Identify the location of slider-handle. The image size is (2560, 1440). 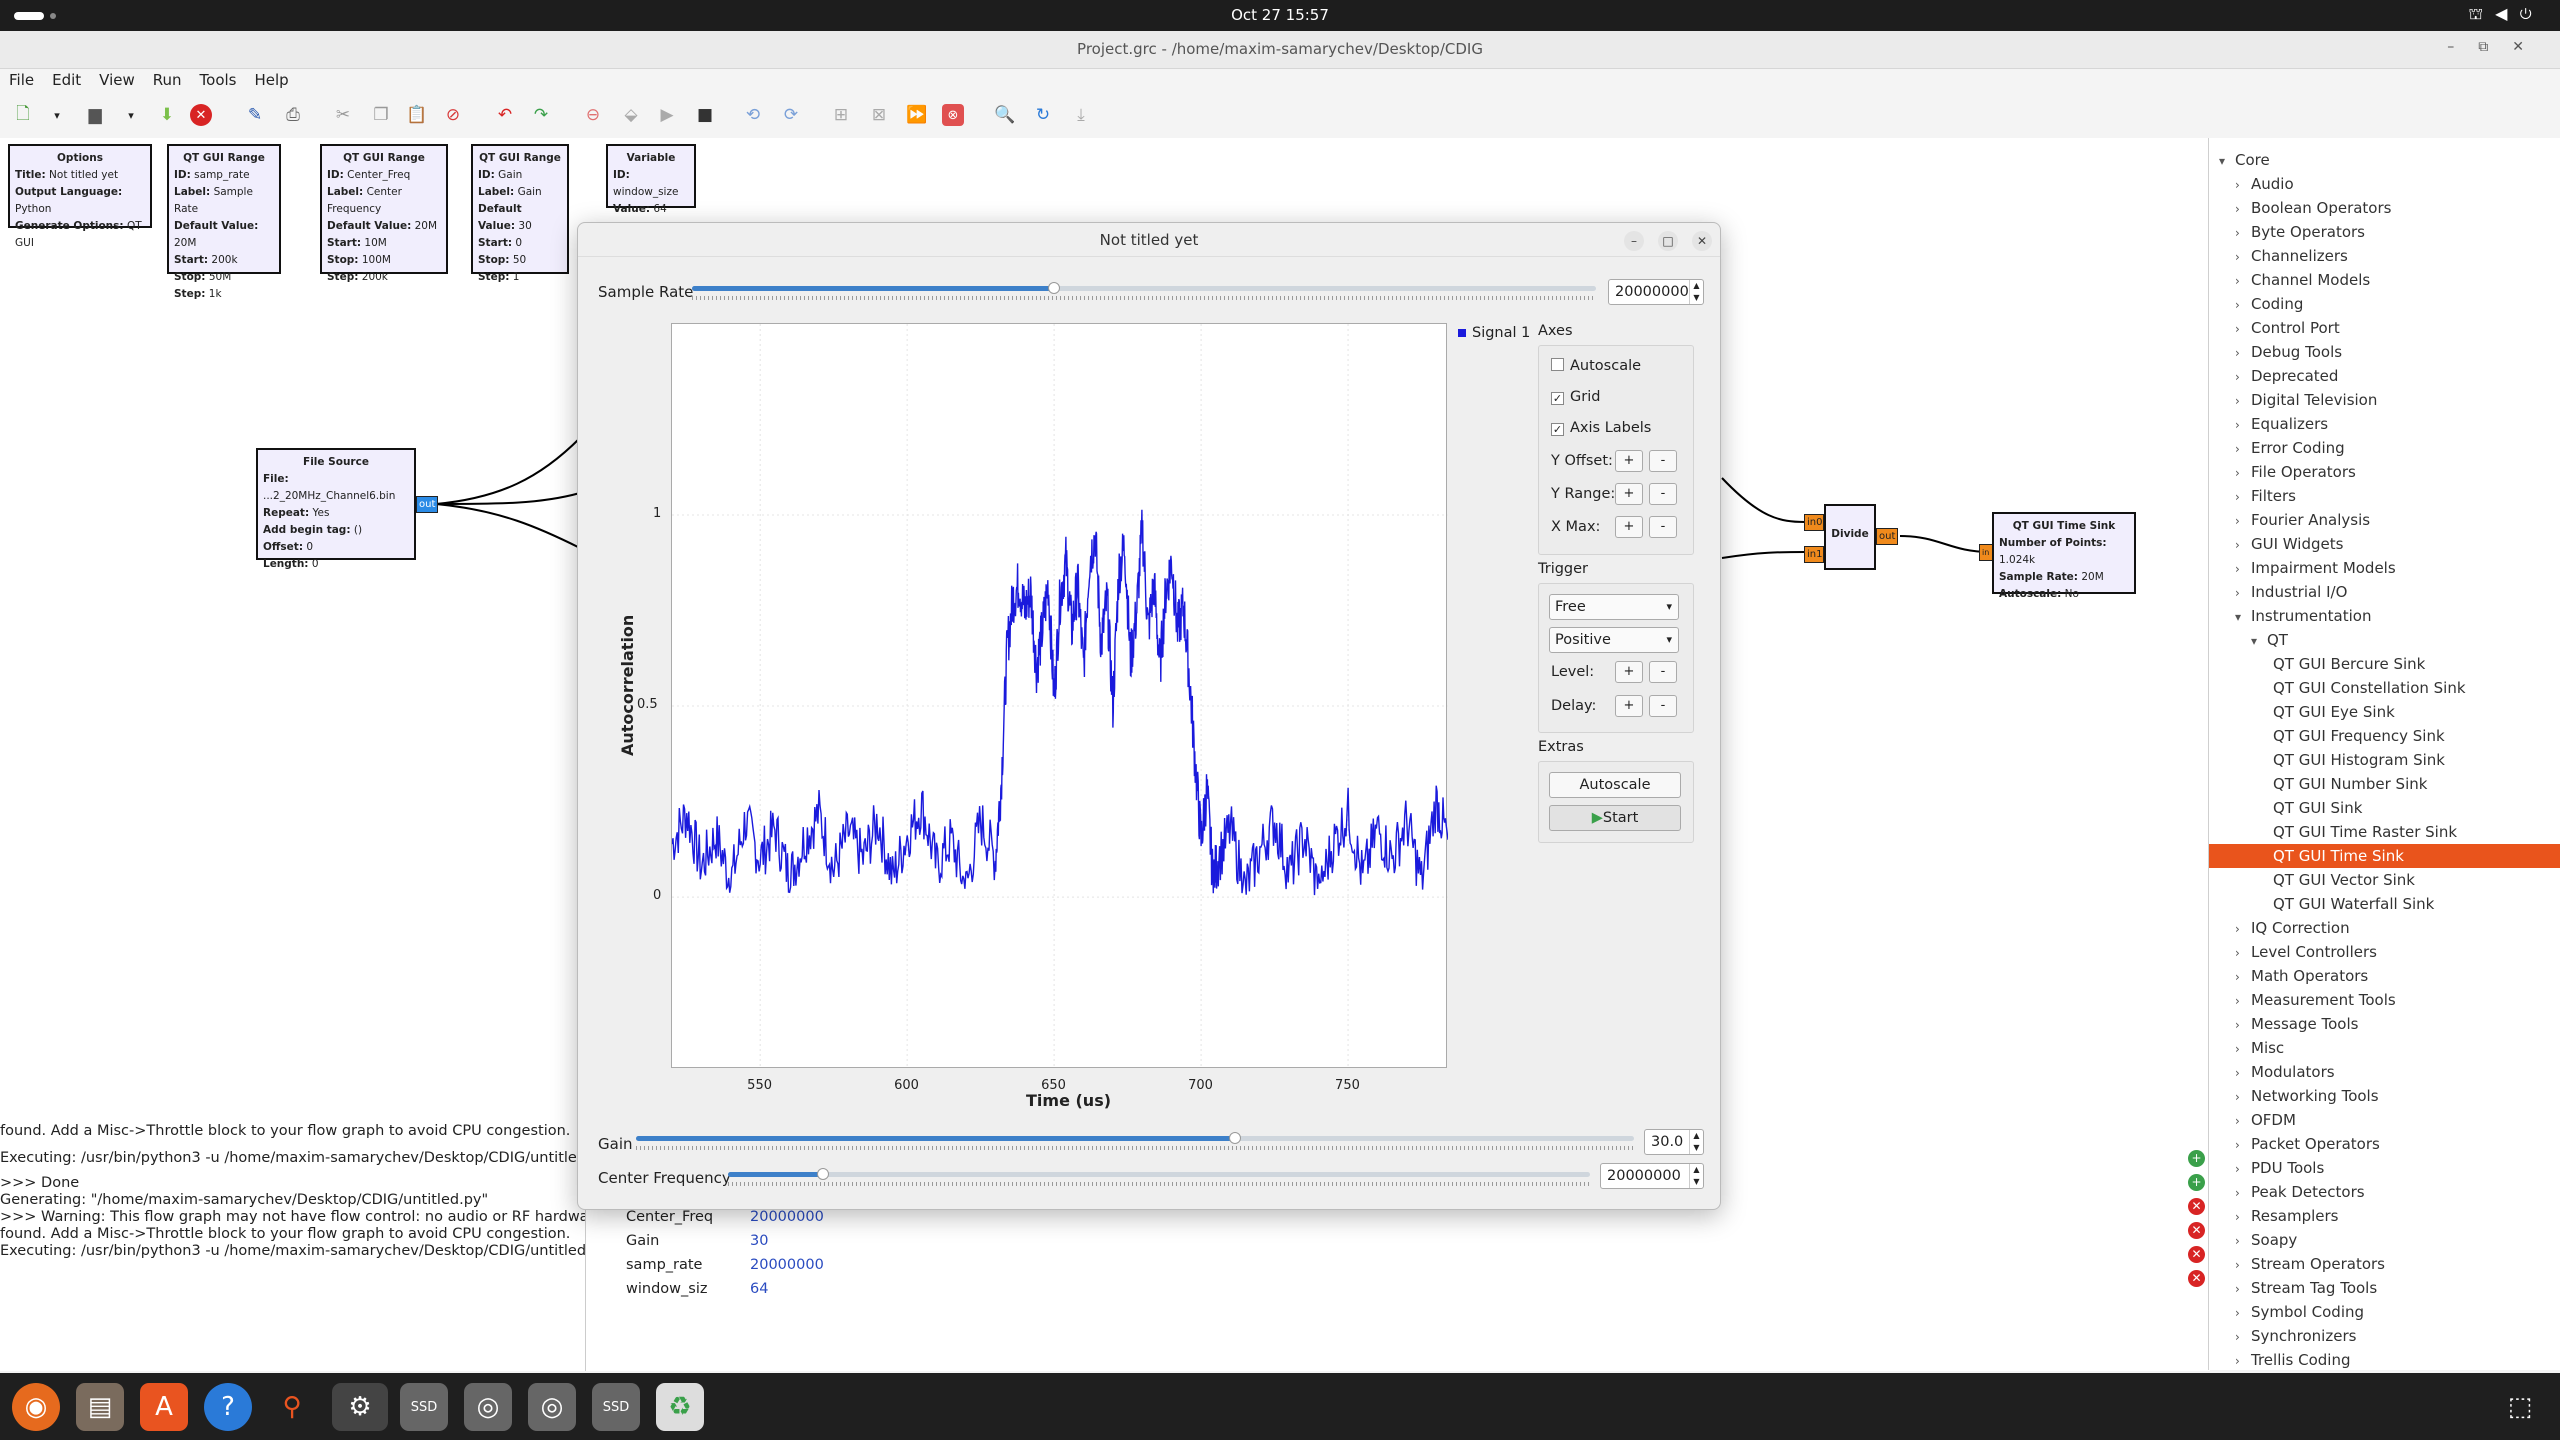
(822, 1174).